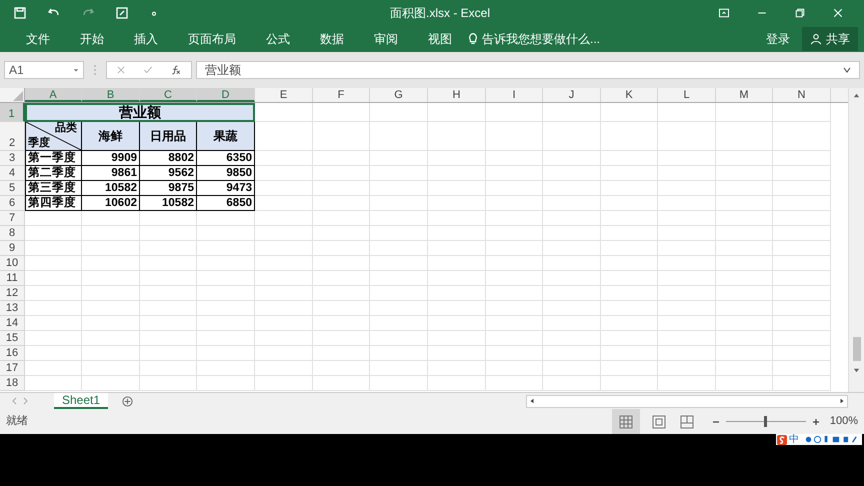 This screenshot has width=864, height=486. Describe the element at coordinates (212, 38) in the screenshot. I see `ribbon-tab: 页面布局` at that location.